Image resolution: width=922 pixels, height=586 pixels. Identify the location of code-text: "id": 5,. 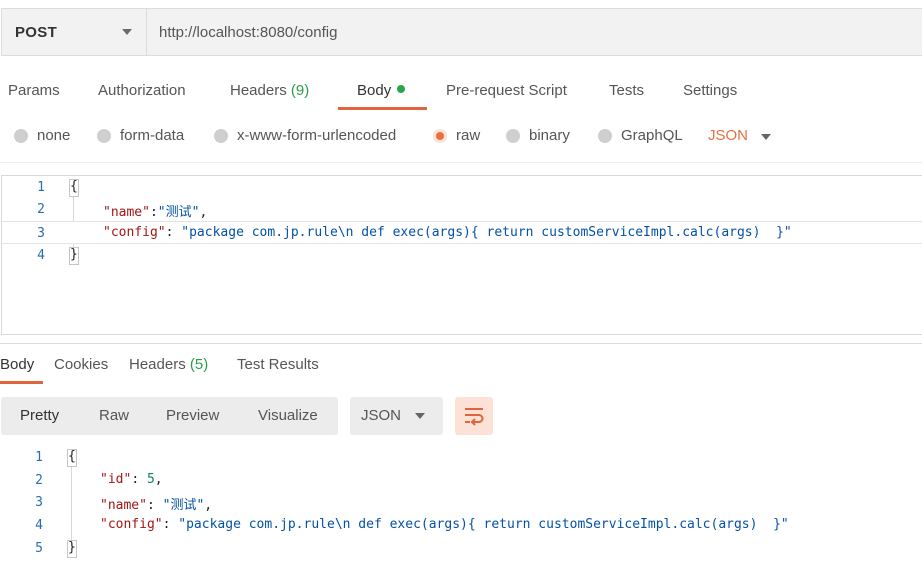
(131, 479).